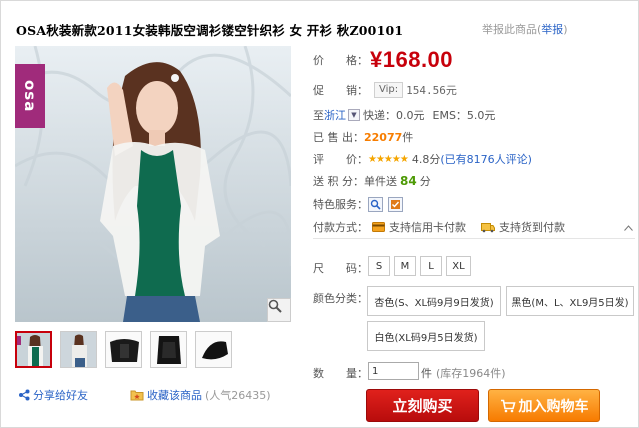  I want to click on sold-unit: 件, so click(408, 137).